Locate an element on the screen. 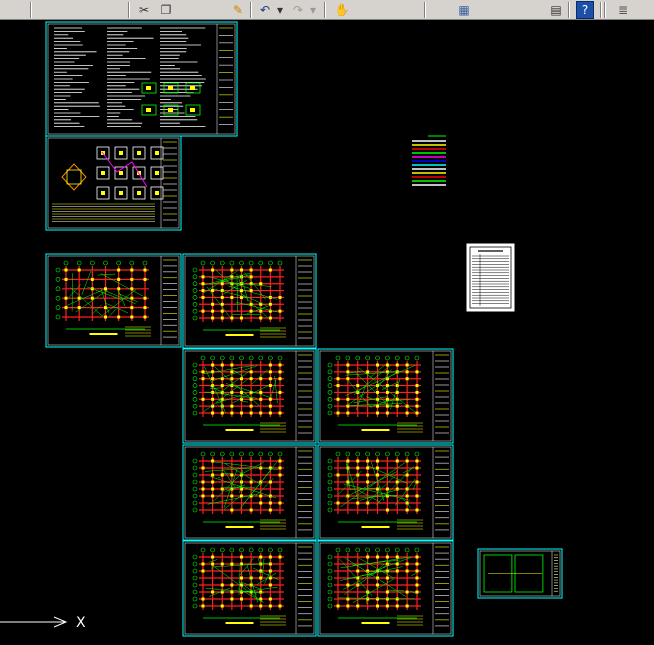 The image size is (654, 645). copy-icon: ❐ is located at coordinates (166, 10).